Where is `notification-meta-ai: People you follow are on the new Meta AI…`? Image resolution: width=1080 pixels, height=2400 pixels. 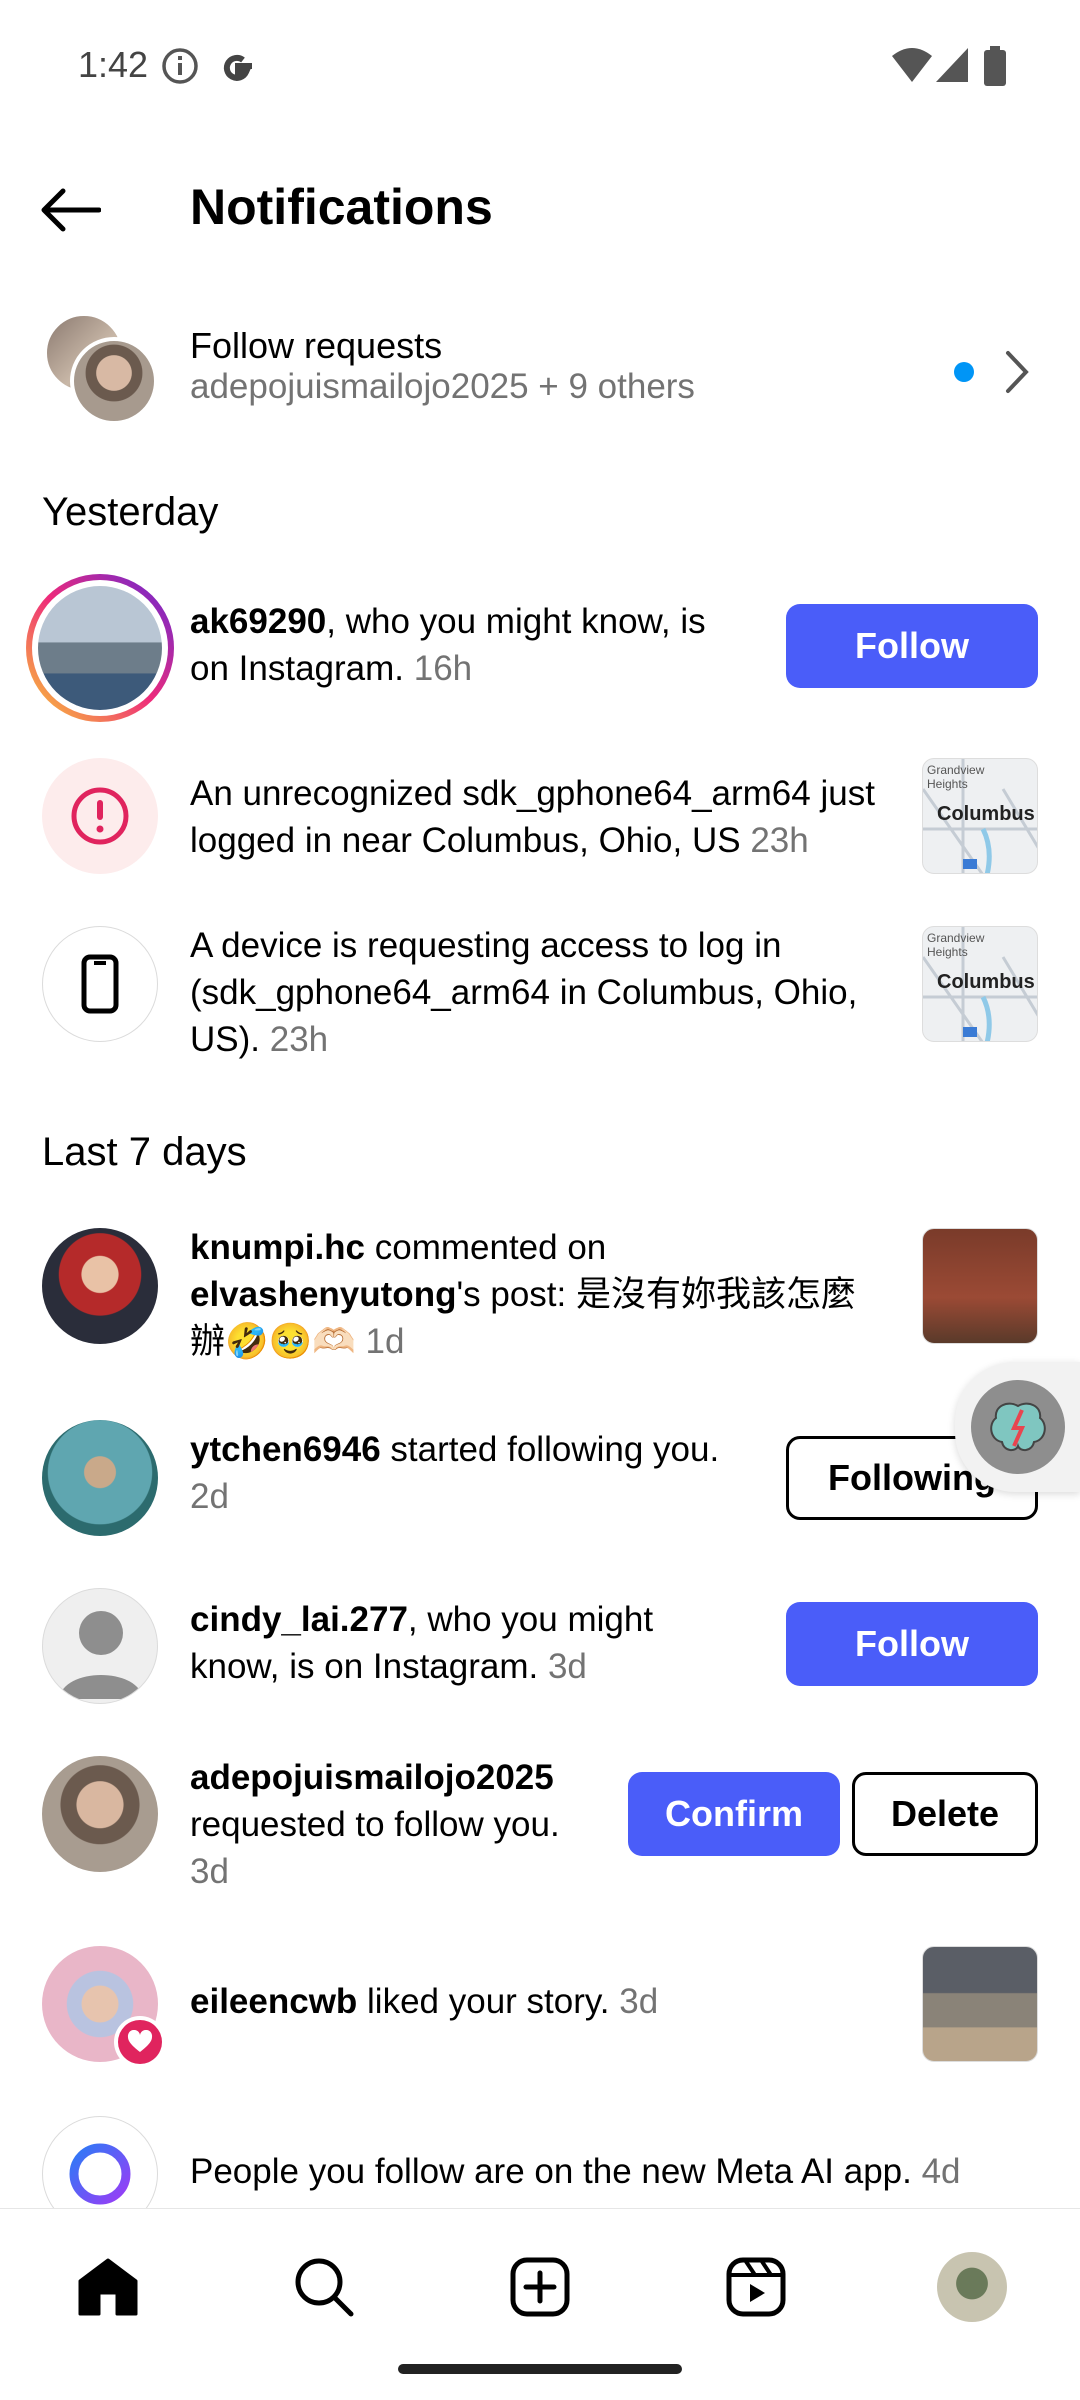 notification-meta-ai: People you follow are on the new Meta AI… is located at coordinates (540, 2162).